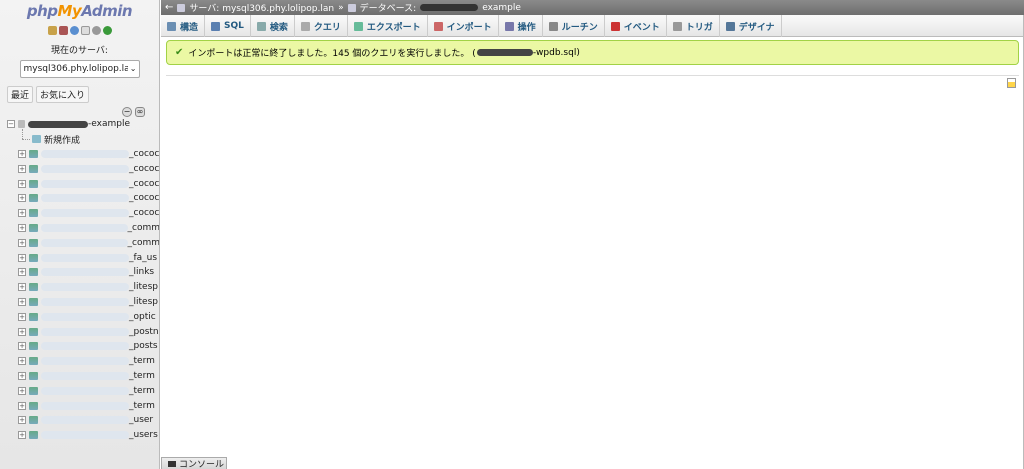 This screenshot has width=1024, height=469. I want to click on table-row: + _optic, so click(79, 316).